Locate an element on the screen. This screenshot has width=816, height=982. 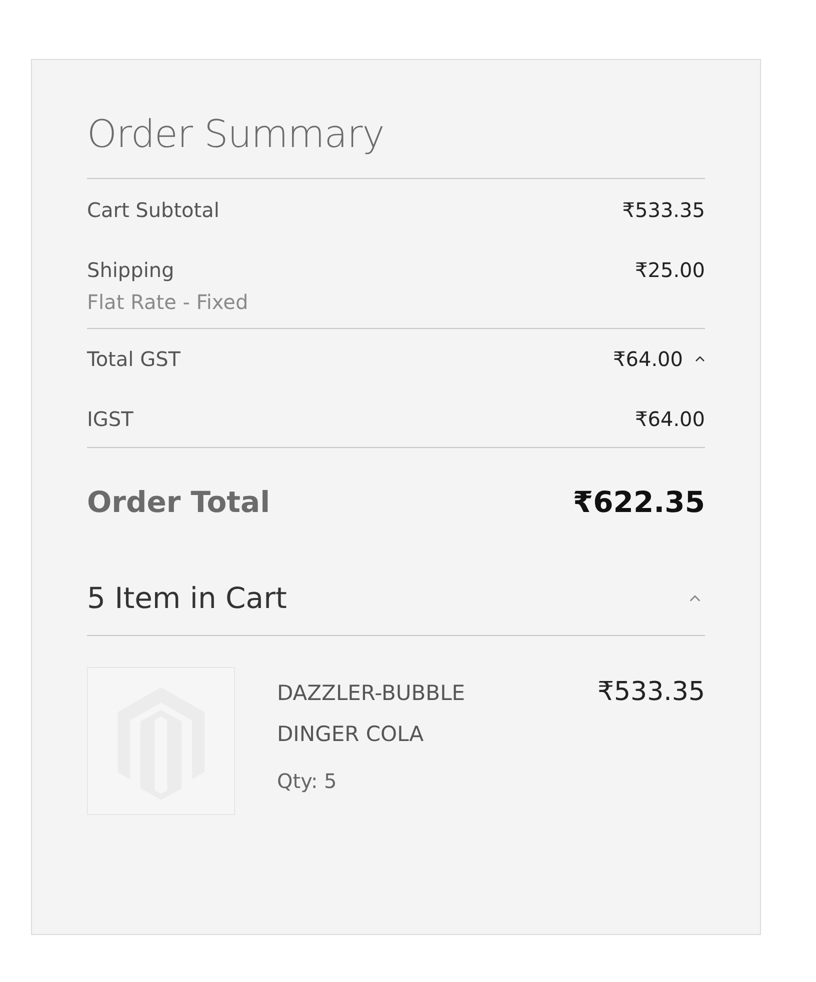
product-quantity: Qty: 5 is located at coordinates (307, 781).